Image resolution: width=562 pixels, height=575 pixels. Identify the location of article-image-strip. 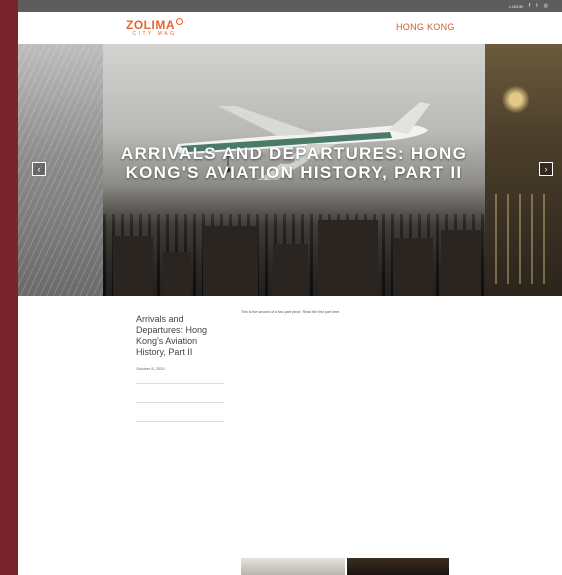
(345, 566).